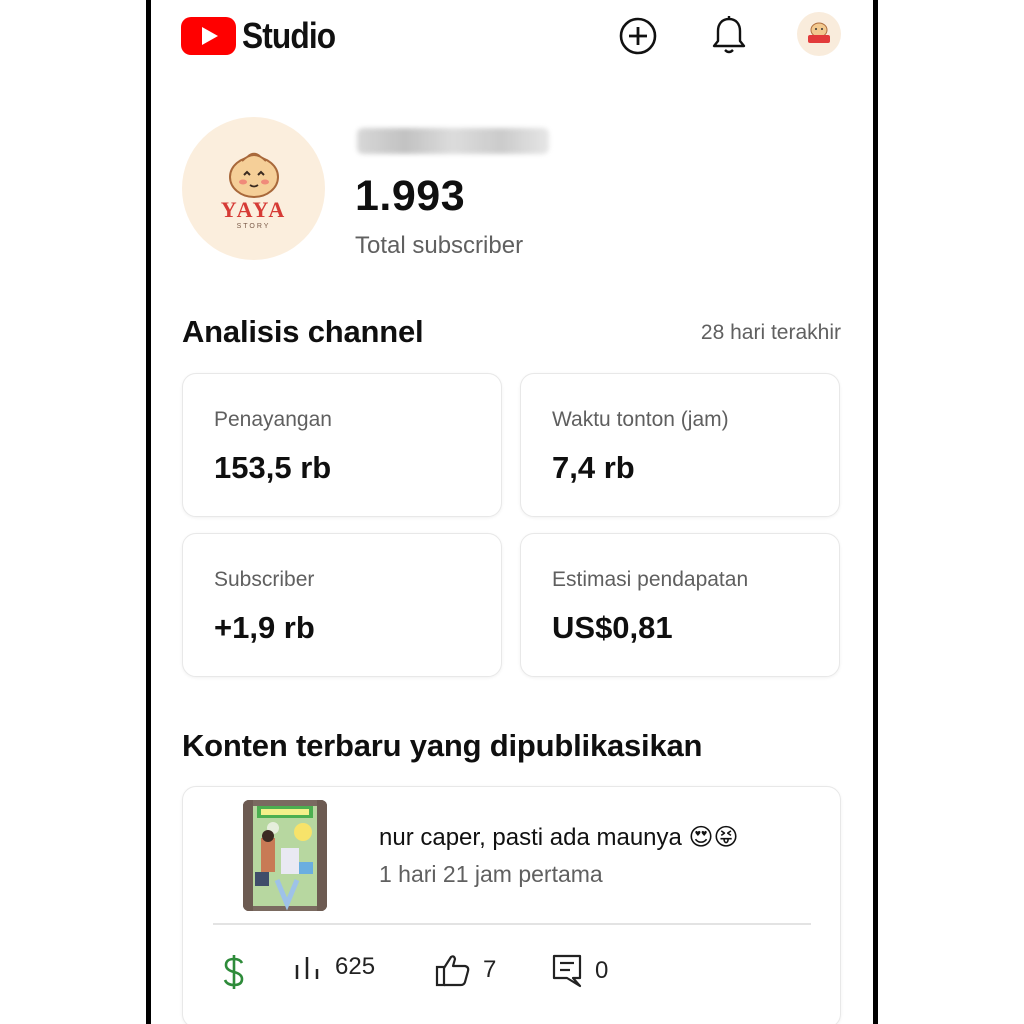 This screenshot has width=1024, height=1024. I want to click on add-circle-icon, so click(638, 36).